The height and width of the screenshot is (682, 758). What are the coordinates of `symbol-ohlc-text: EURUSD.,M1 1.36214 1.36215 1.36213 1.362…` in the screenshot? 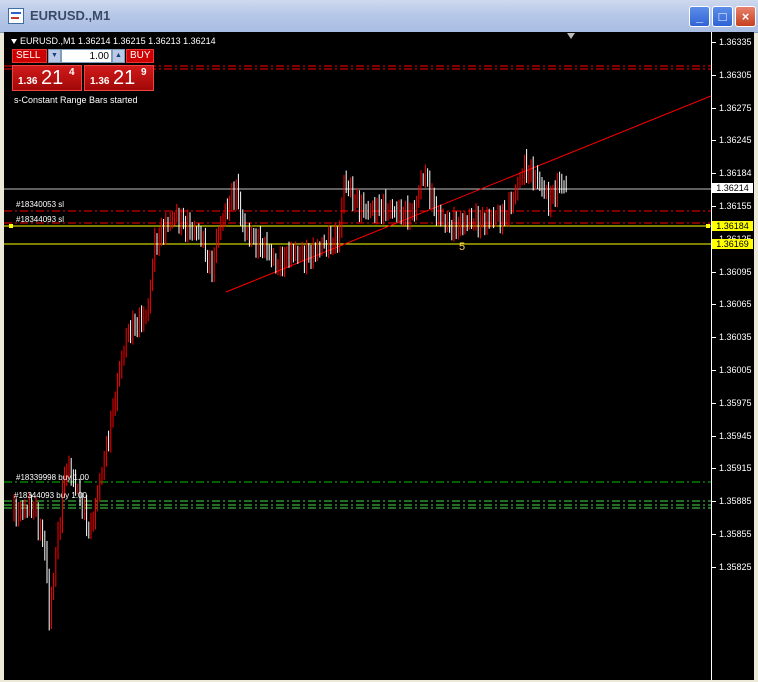 It's located at (118, 41).